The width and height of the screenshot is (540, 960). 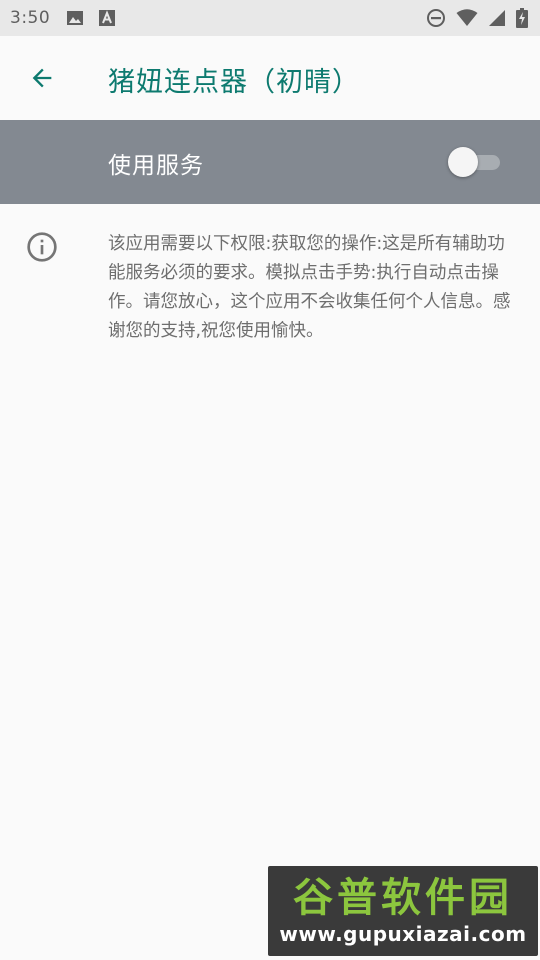 What do you see at coordinates (156, 166) in the screenshot?
I see `service-switch-label: 使用服务` at bounding box center [156, 166].